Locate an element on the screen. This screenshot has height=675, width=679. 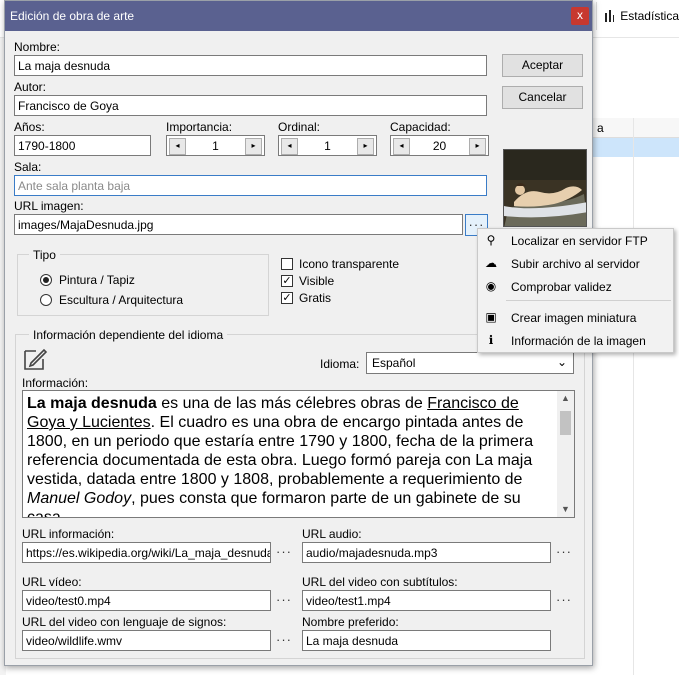
url-video-sub-label: URL del video con subtítulos: is located at coordinates (380, 582).